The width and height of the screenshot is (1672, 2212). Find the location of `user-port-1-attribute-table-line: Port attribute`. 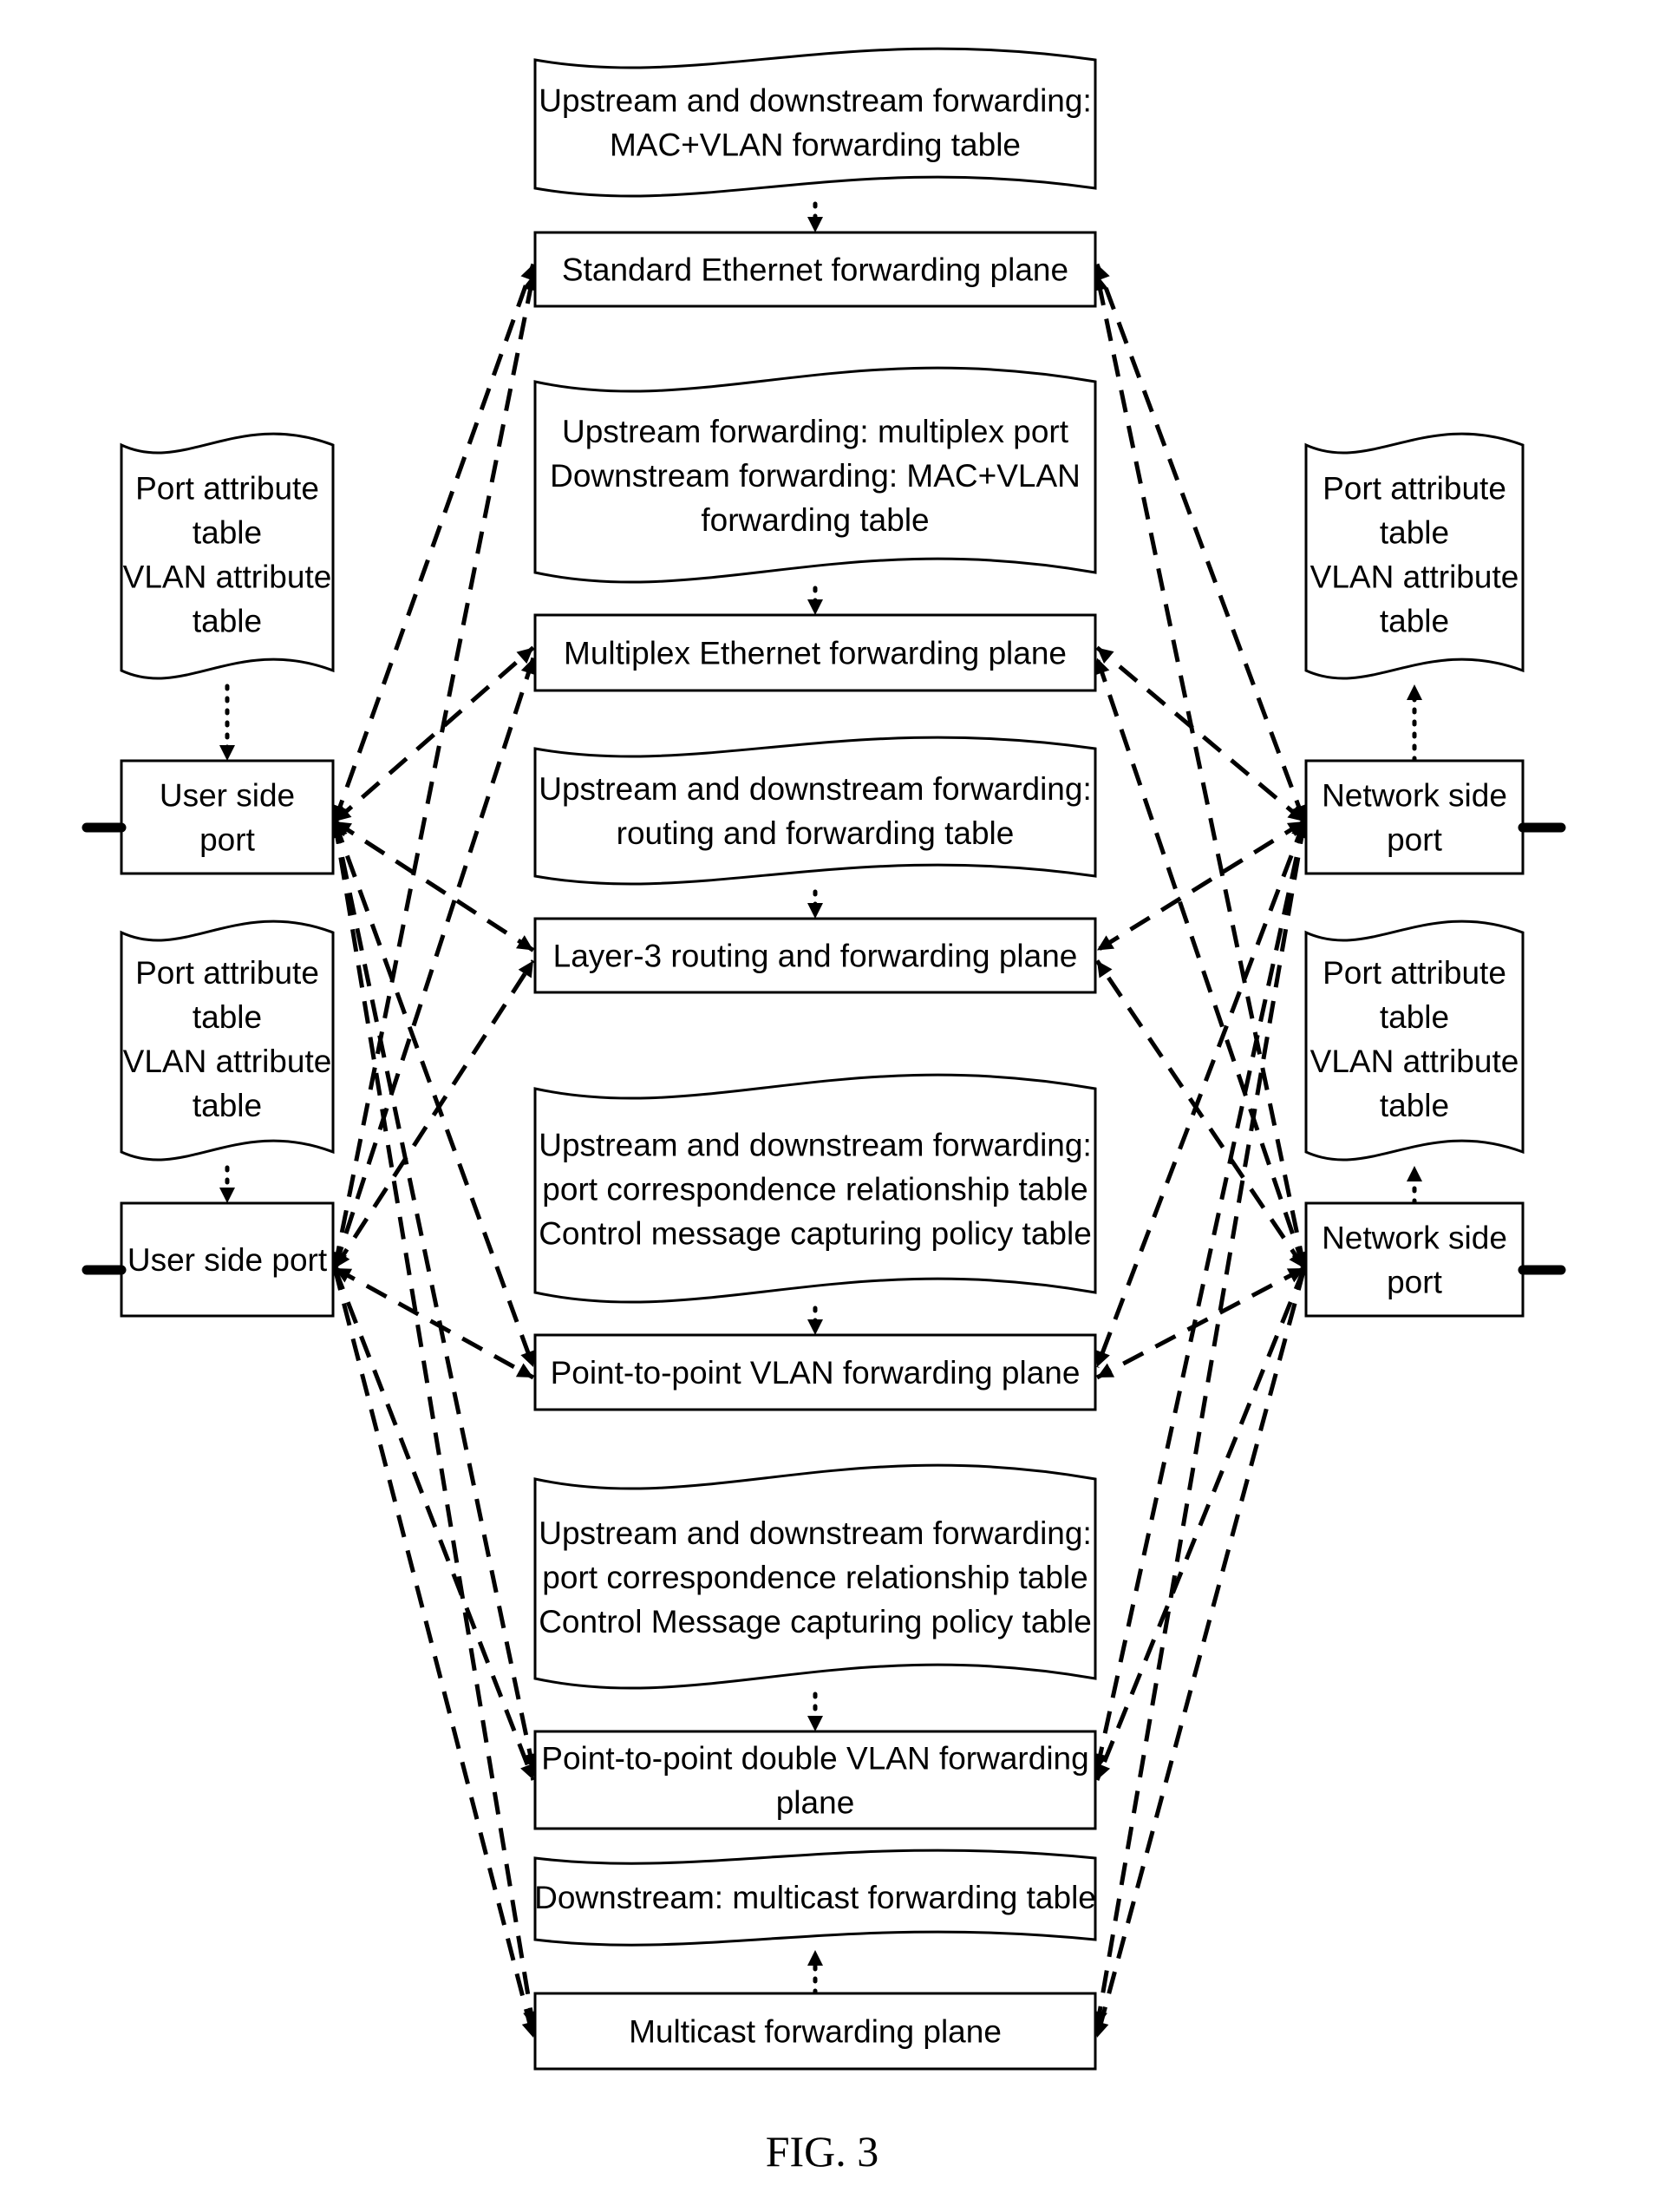

user-port-1-attribute-table-line: Port attribute is located at coordinates (227, 489).